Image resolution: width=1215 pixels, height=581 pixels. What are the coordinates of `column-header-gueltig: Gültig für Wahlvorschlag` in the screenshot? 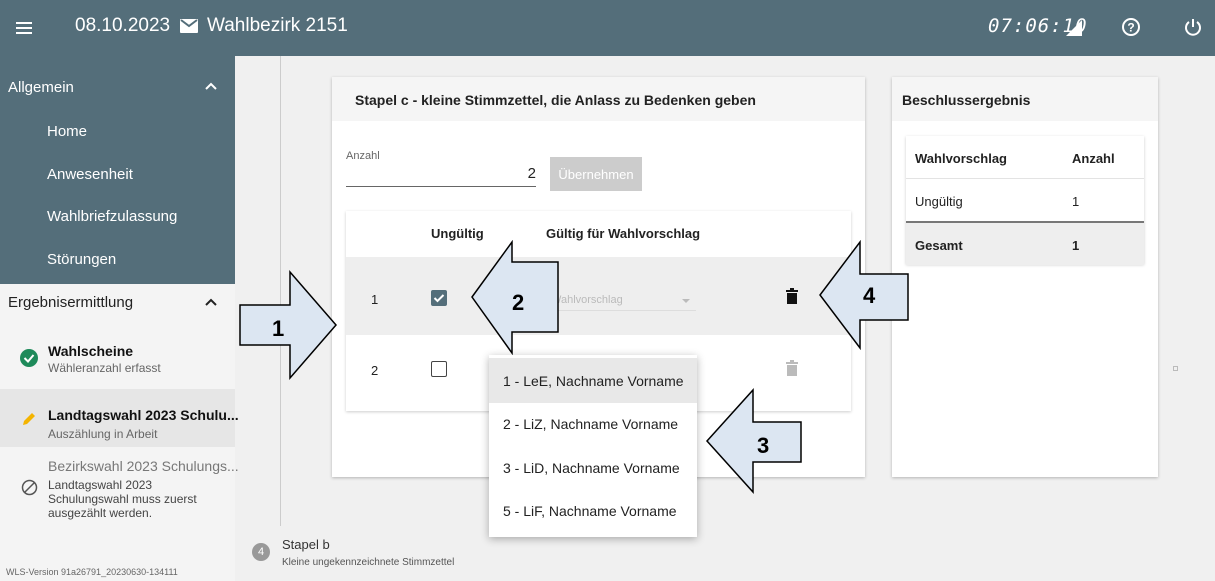 It's located at (623, 233).